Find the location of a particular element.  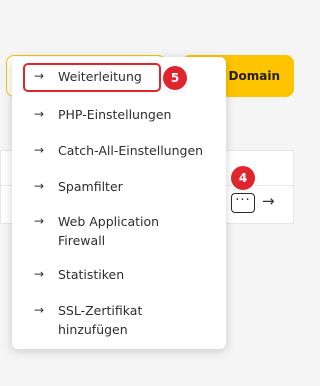

more-options-button: ··· is located at coordinates (243, 203).